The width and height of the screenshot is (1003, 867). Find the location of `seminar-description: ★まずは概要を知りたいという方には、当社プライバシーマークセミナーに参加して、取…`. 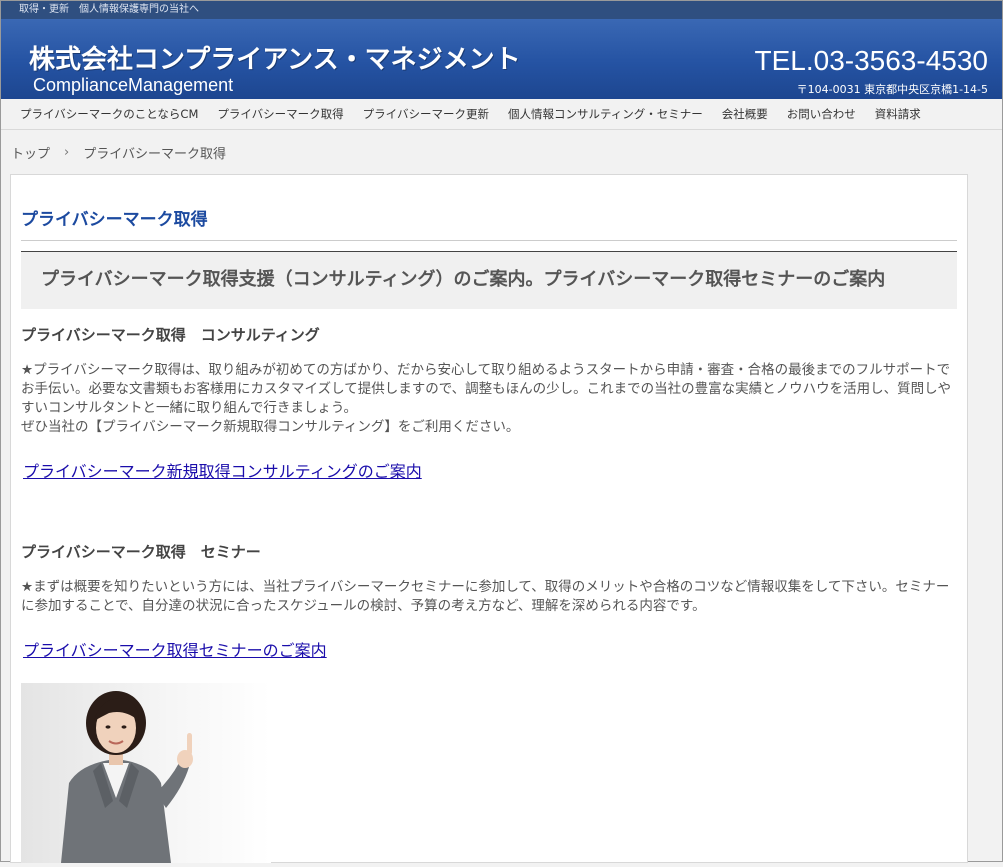

seminar-description: ★まずは概要を知りたいという方には、当社プライバシーマークセミナーに参加して、取… is located at coordinates (485, 596).